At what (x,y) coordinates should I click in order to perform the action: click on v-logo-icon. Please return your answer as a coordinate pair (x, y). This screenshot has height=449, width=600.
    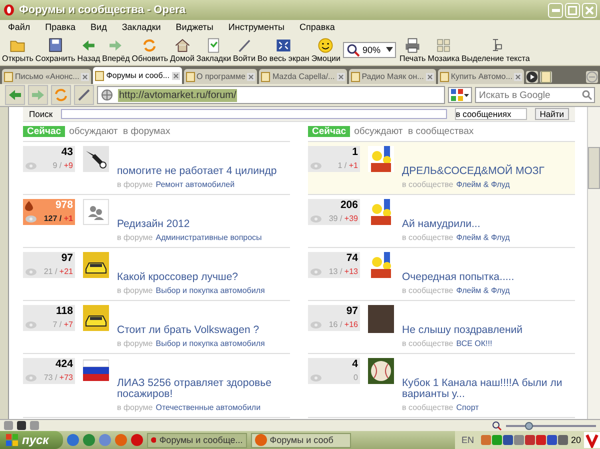
    Looking at the image, I should click on (592, 440).